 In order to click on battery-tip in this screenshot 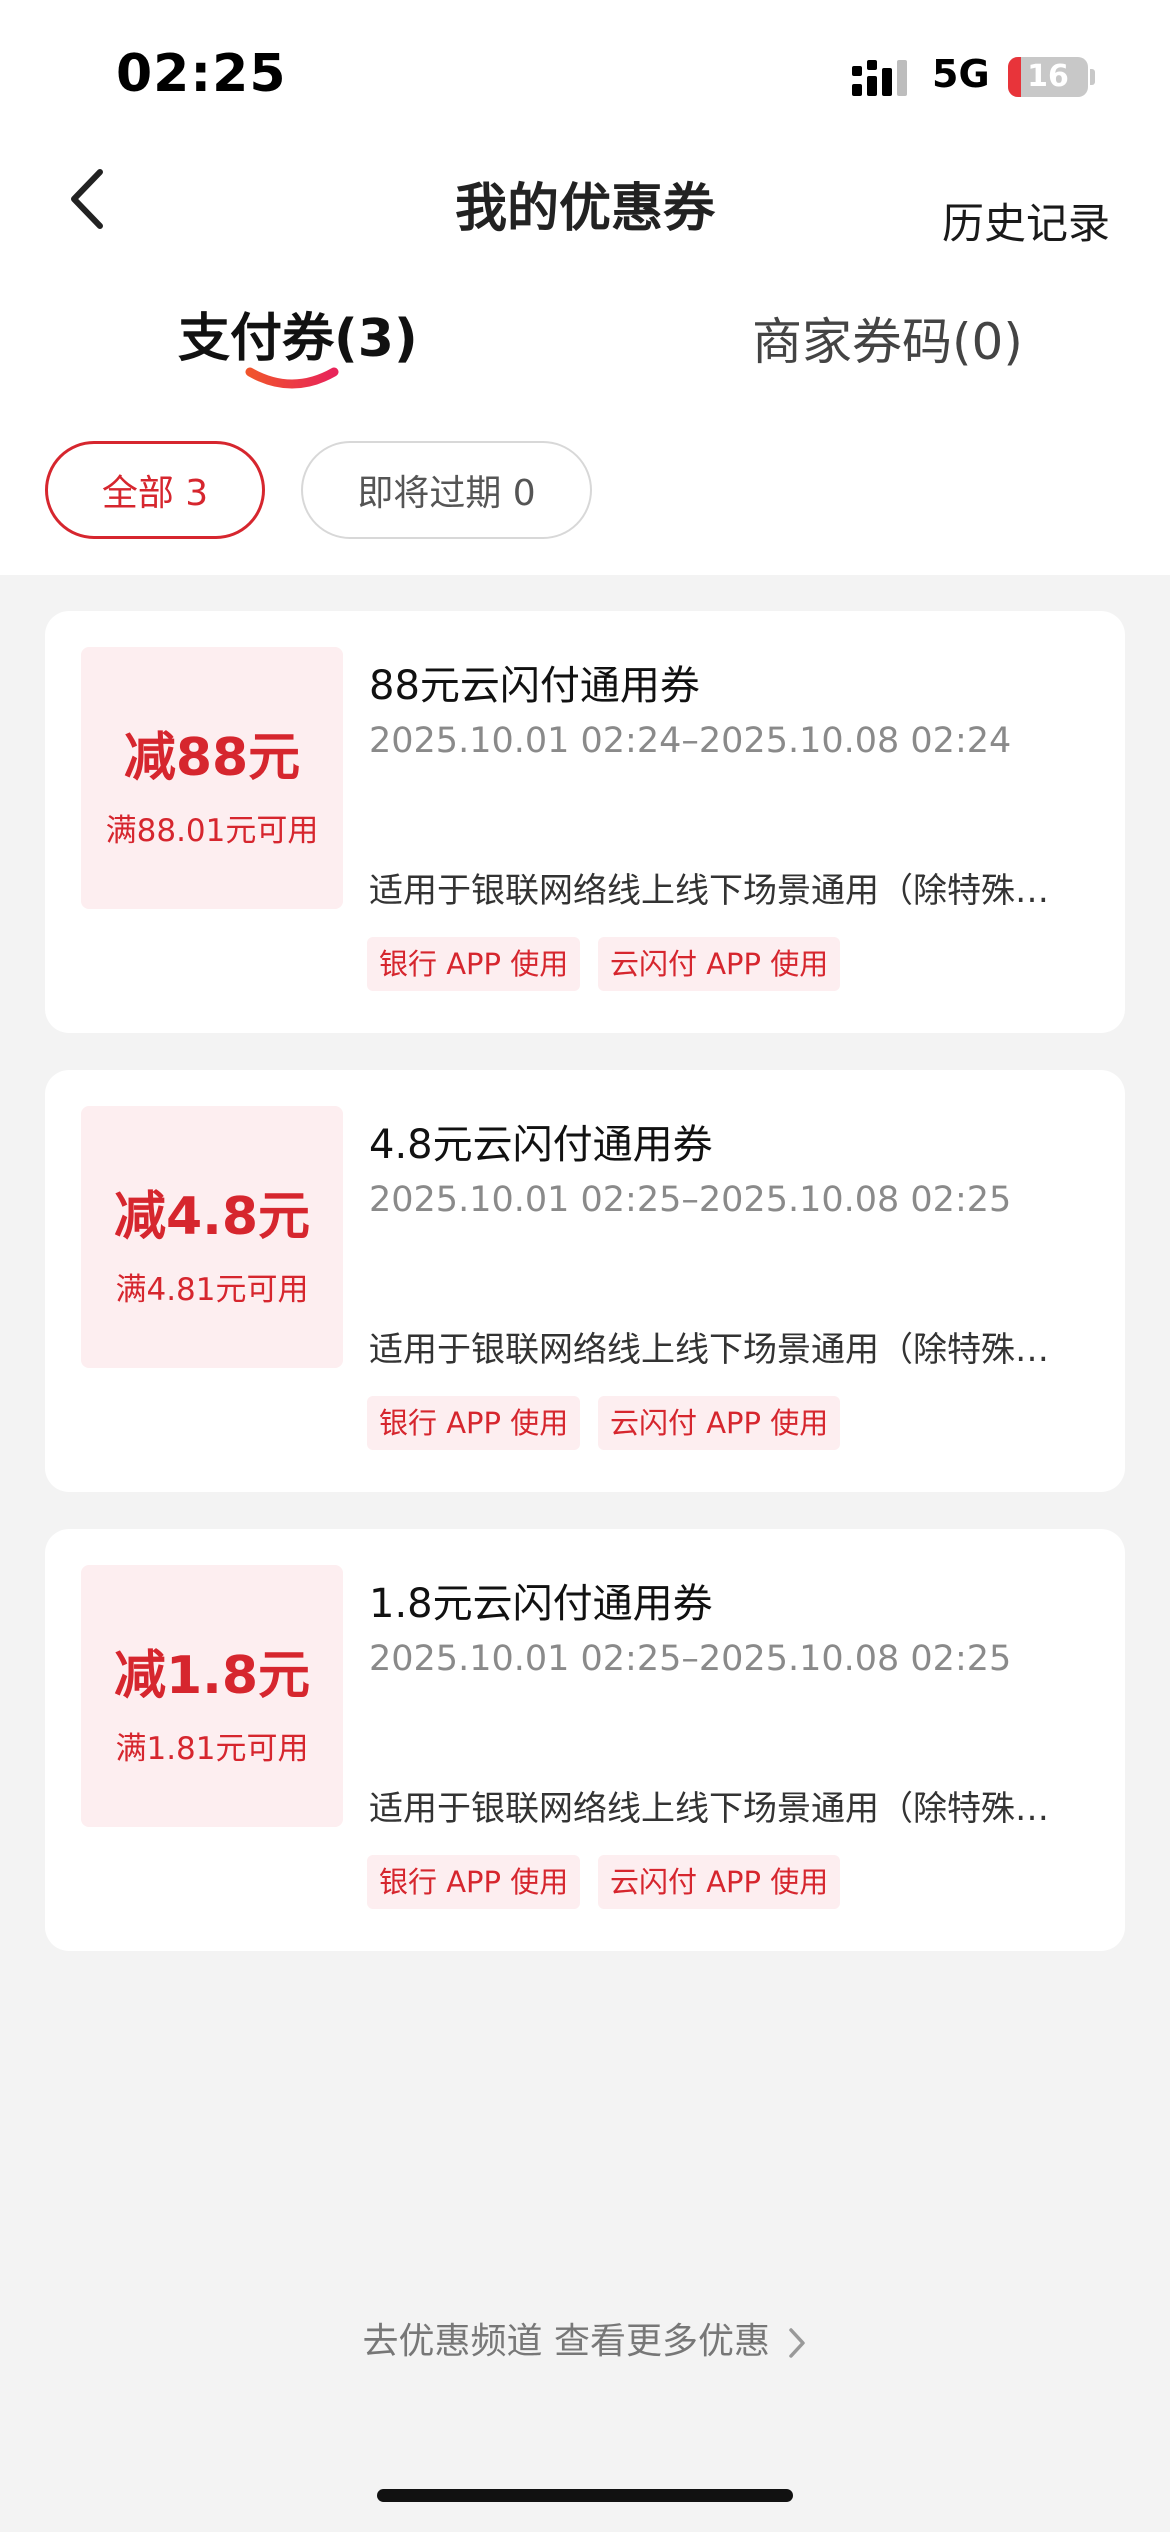, I will do `click(1092, 77)`.